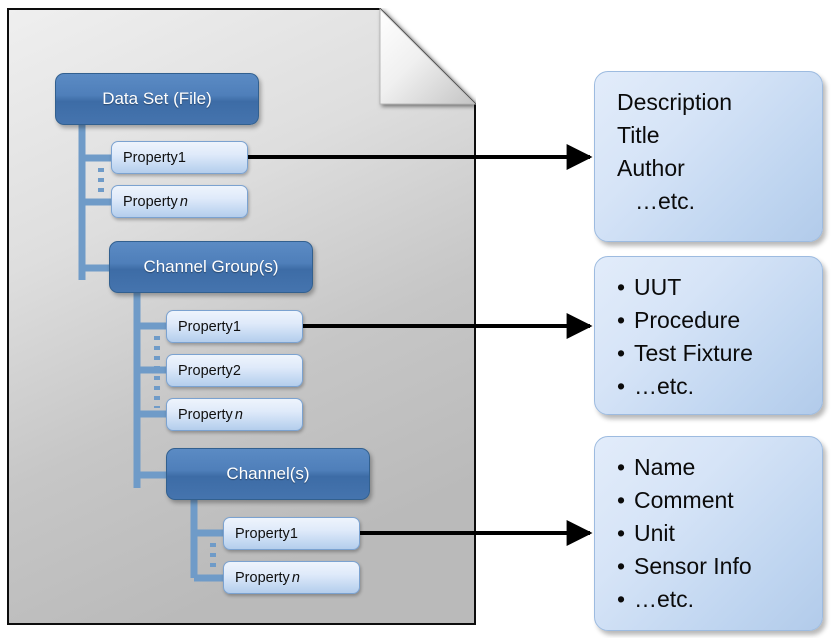 The height and width of the screenshot is (638, 837). I want to click on callout-line-text: Sensor Info, so click(693, 566).